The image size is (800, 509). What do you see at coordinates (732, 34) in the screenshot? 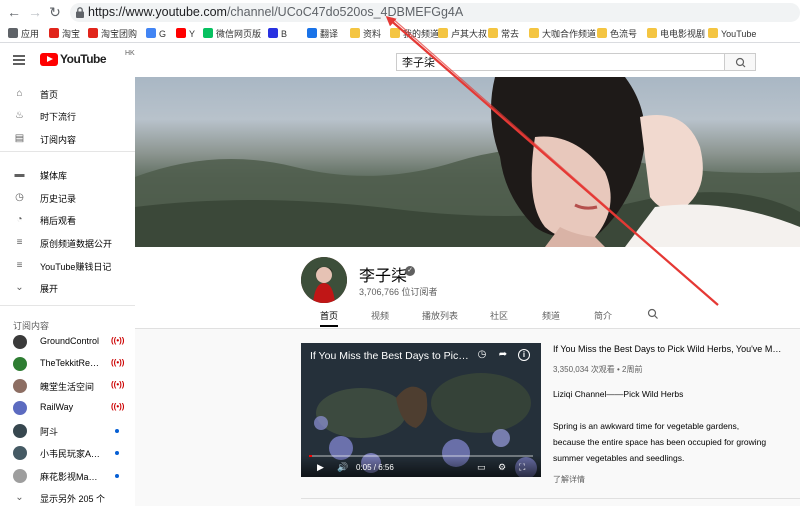
I see `bookmark-item: YouTube` at bounding box center [732, 34].